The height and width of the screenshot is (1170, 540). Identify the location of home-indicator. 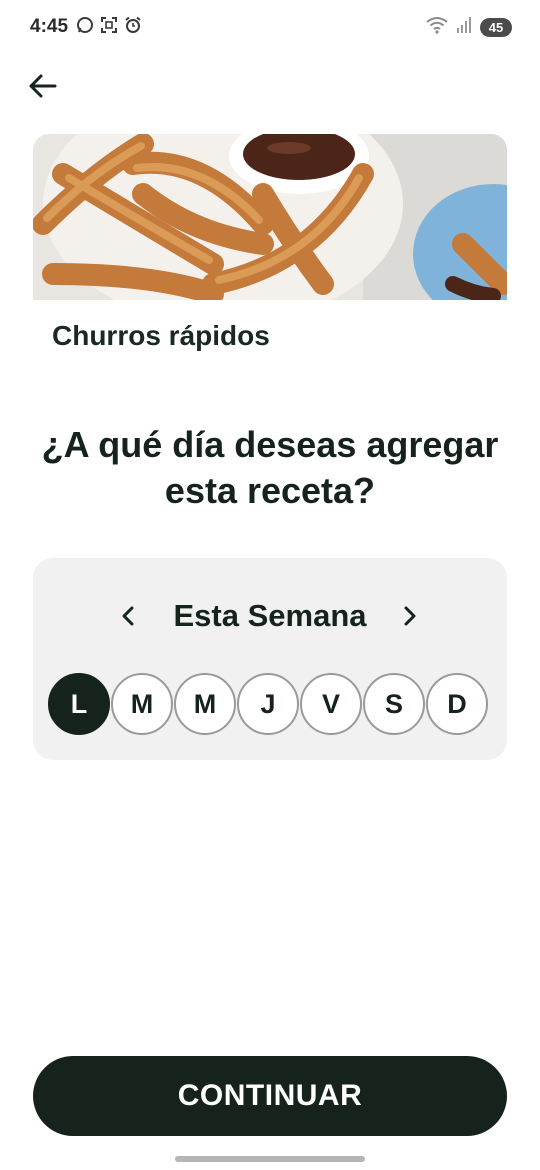
(270, 1159).